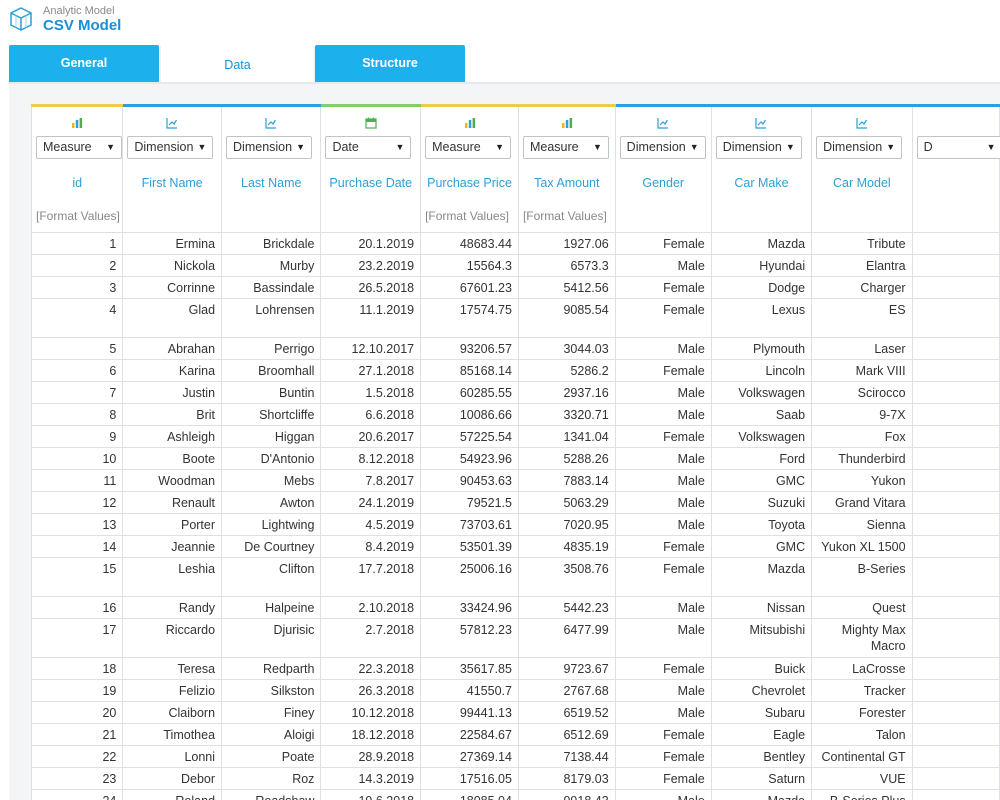 The width and height of the screenshot is (1000, 800). I want to click on table-cell: 20, so click(77, 712).